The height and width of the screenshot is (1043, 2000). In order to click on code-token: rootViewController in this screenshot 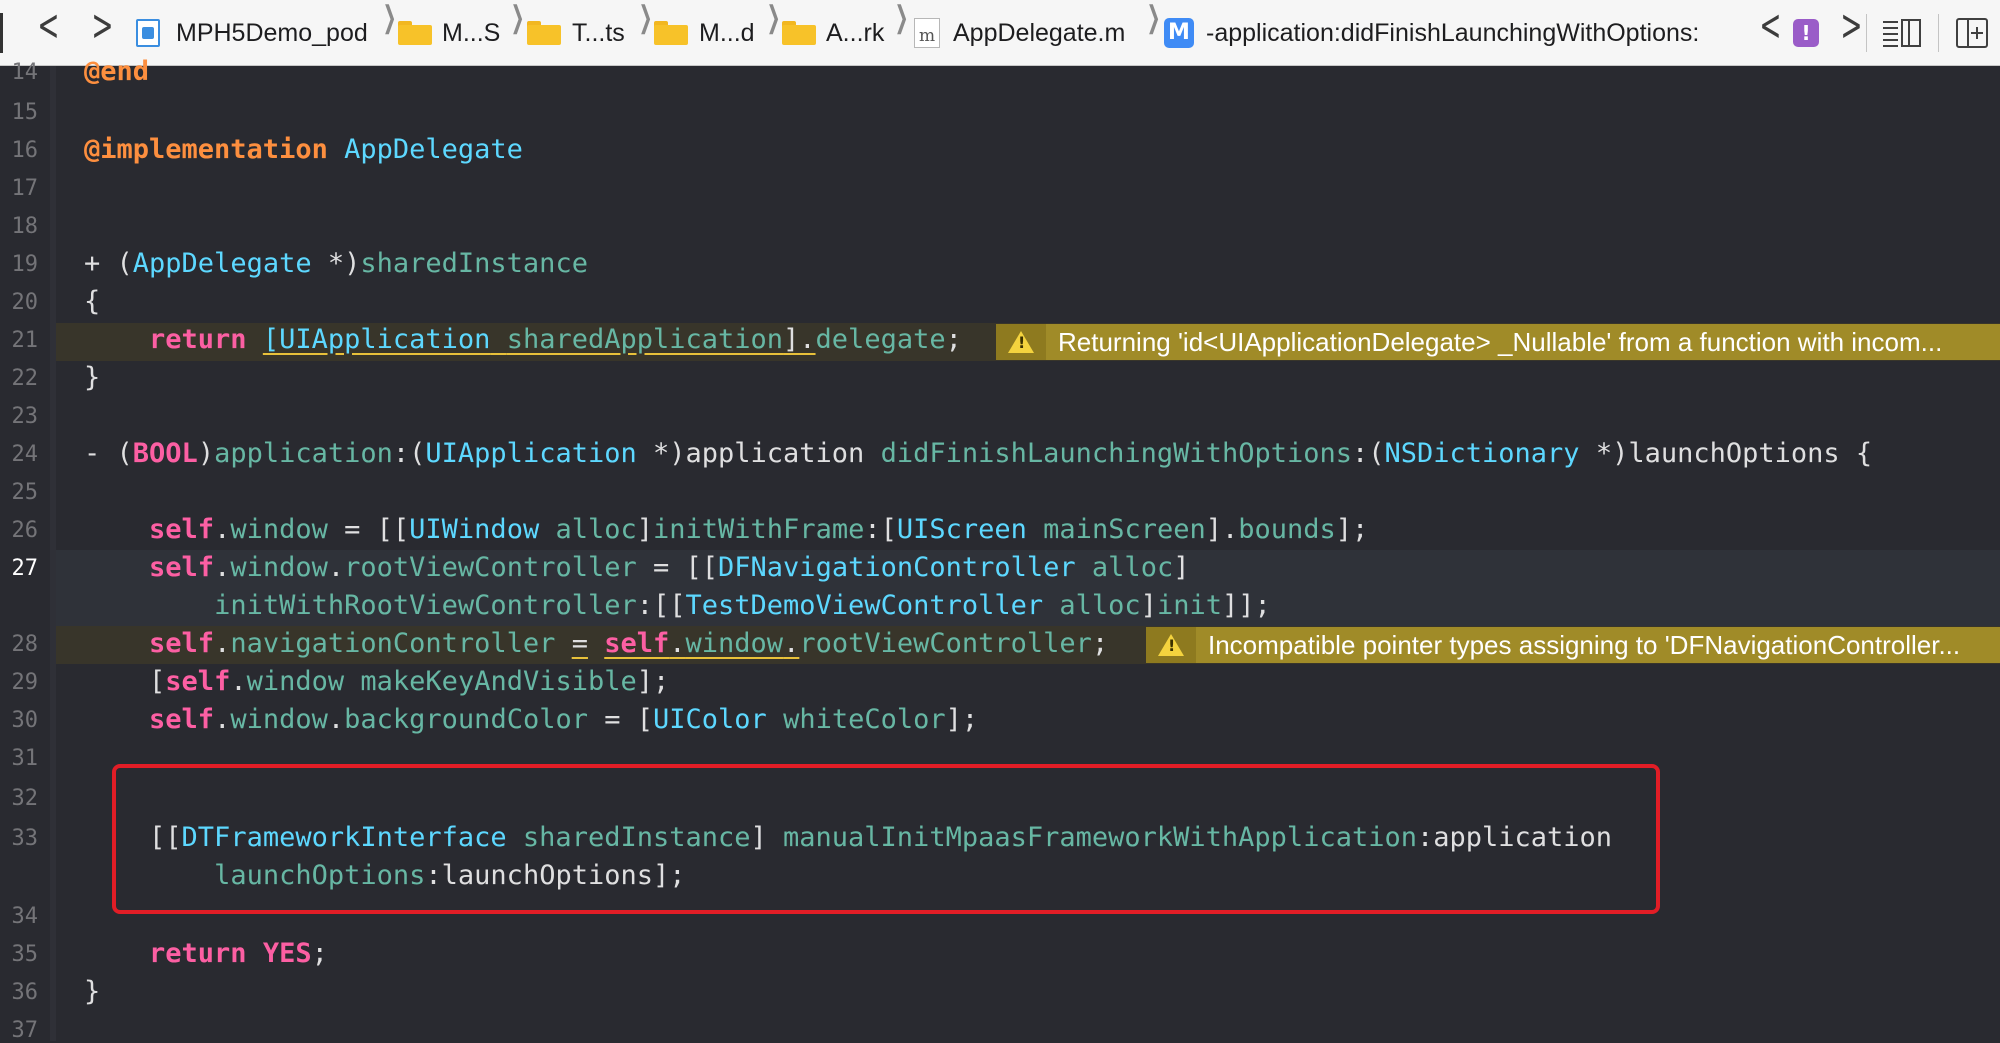, I will do `click(490, 567)`.